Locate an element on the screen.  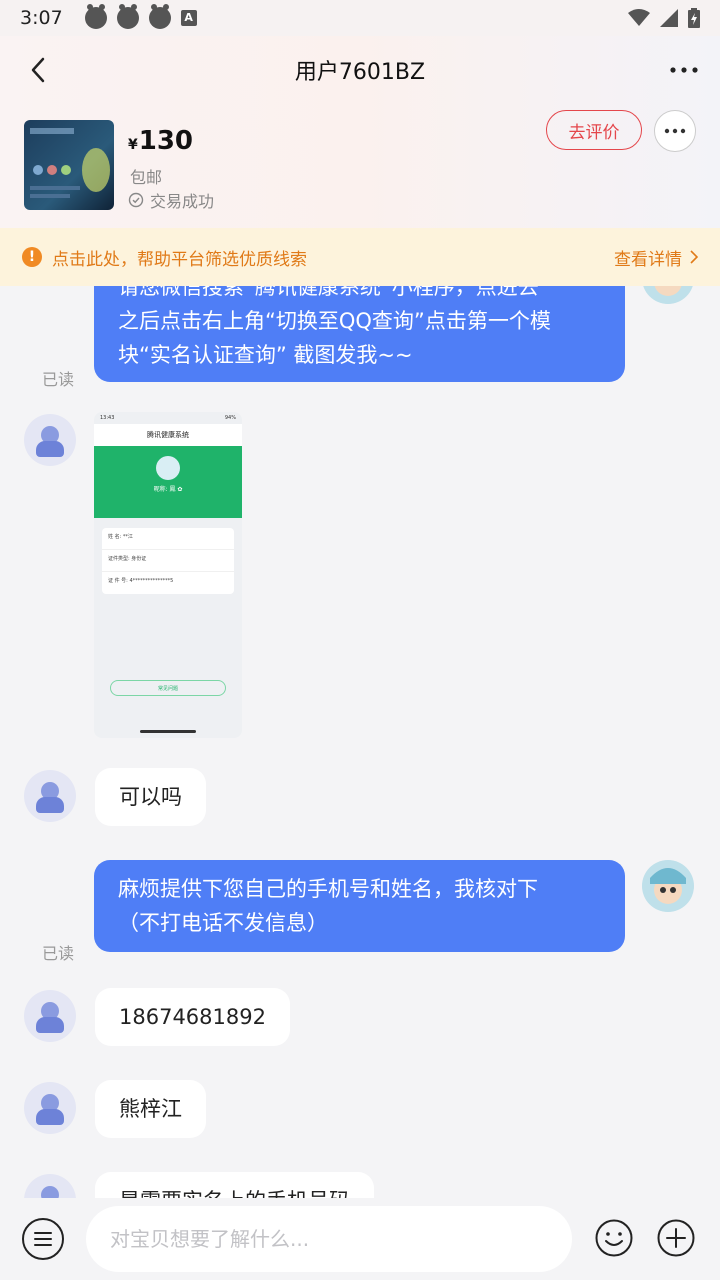
smiley-icon is located at coordinates (614, 1238).